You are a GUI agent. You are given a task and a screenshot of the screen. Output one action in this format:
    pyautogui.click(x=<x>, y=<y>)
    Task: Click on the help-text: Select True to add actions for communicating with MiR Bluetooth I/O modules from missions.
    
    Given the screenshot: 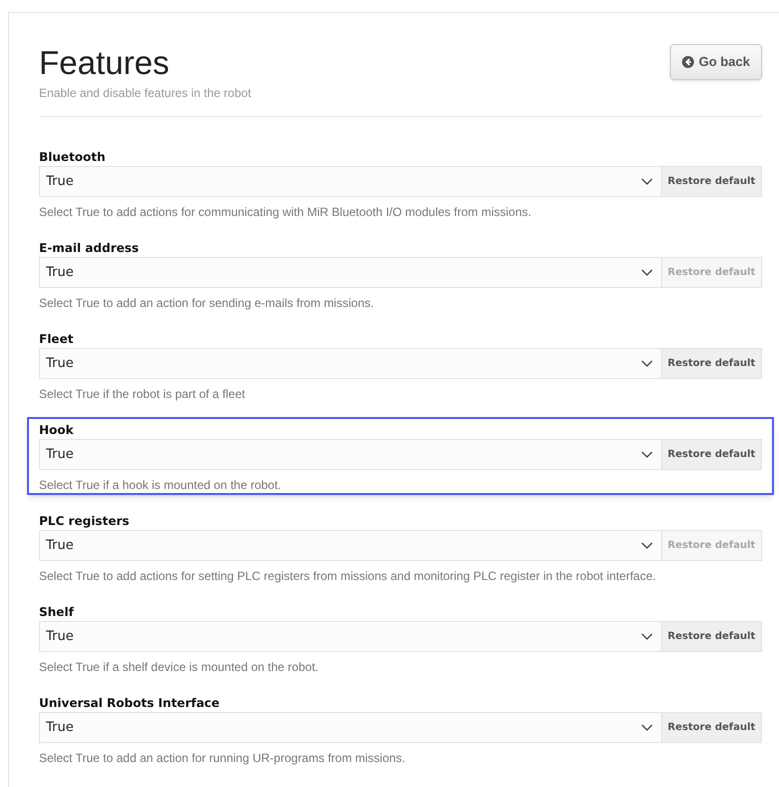 What is the action you would take?
    pyautogui.click(x=285, y=212)
    